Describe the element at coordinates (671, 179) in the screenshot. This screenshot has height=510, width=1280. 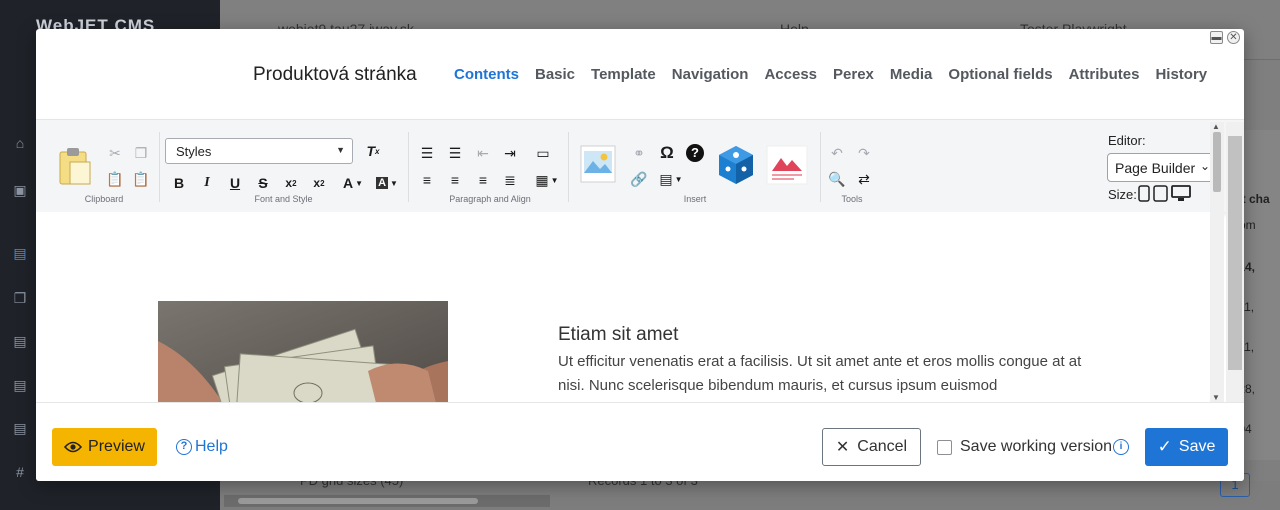
I see `form-icon: ▤ ▼` at that location.